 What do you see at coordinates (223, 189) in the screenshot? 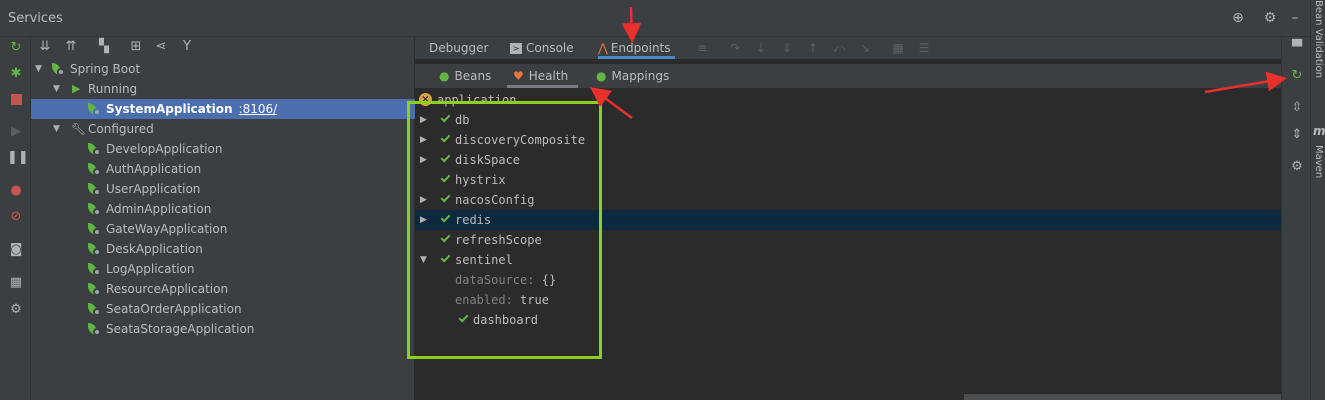
I see `tree-node-app: UserApplication` at bounding box center [223, 189].